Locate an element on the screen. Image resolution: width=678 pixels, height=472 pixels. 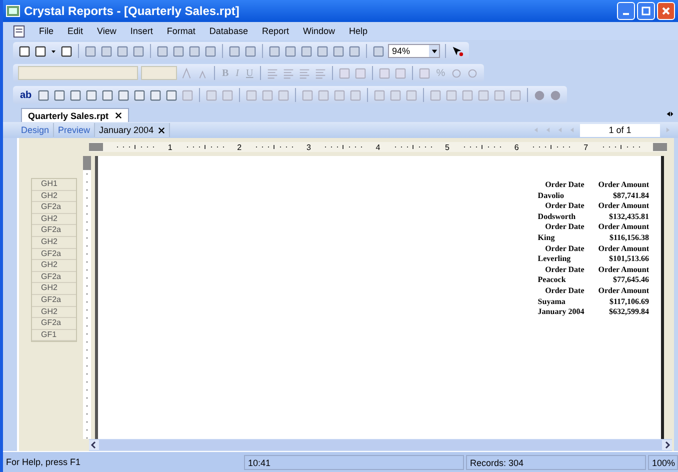
section-label: GH1 is located at coordinates (54, 185).